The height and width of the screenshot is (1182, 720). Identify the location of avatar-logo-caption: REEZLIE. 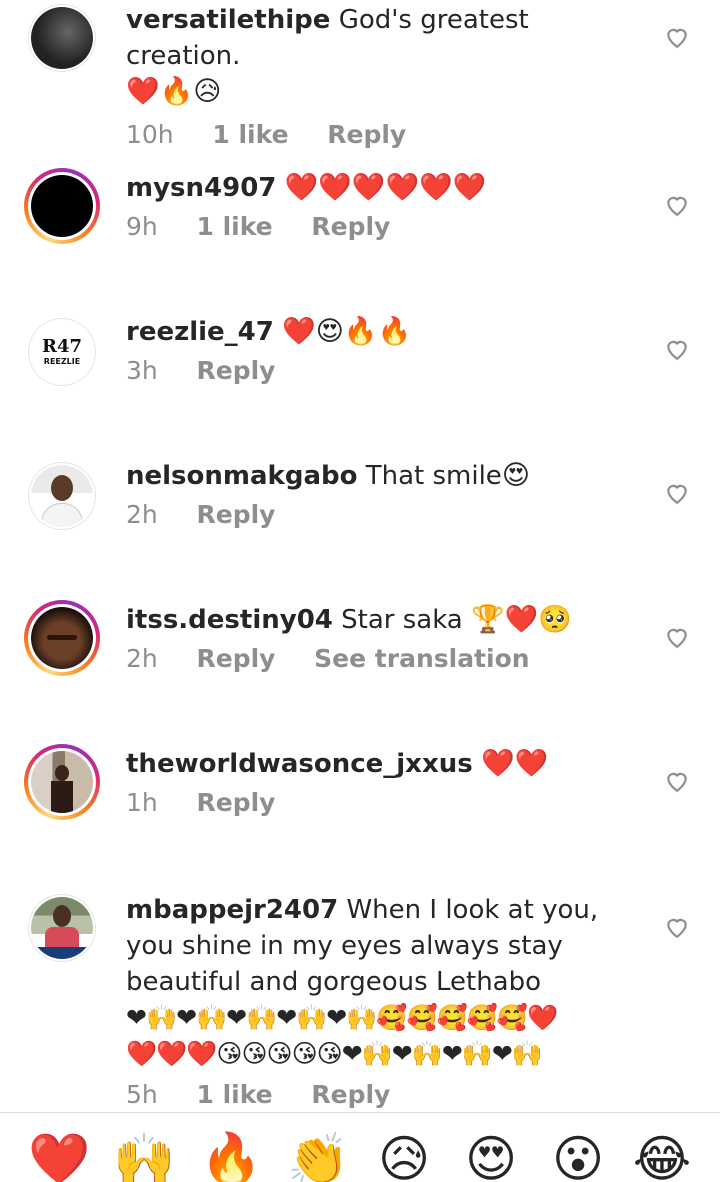
(62, 361).